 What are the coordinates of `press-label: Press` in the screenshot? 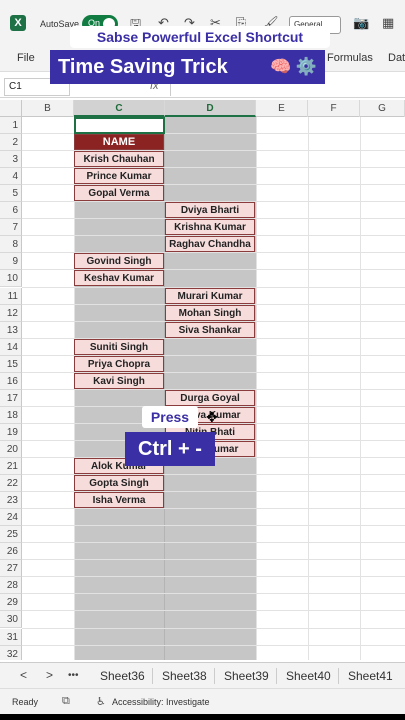 It's located at (170, 417).